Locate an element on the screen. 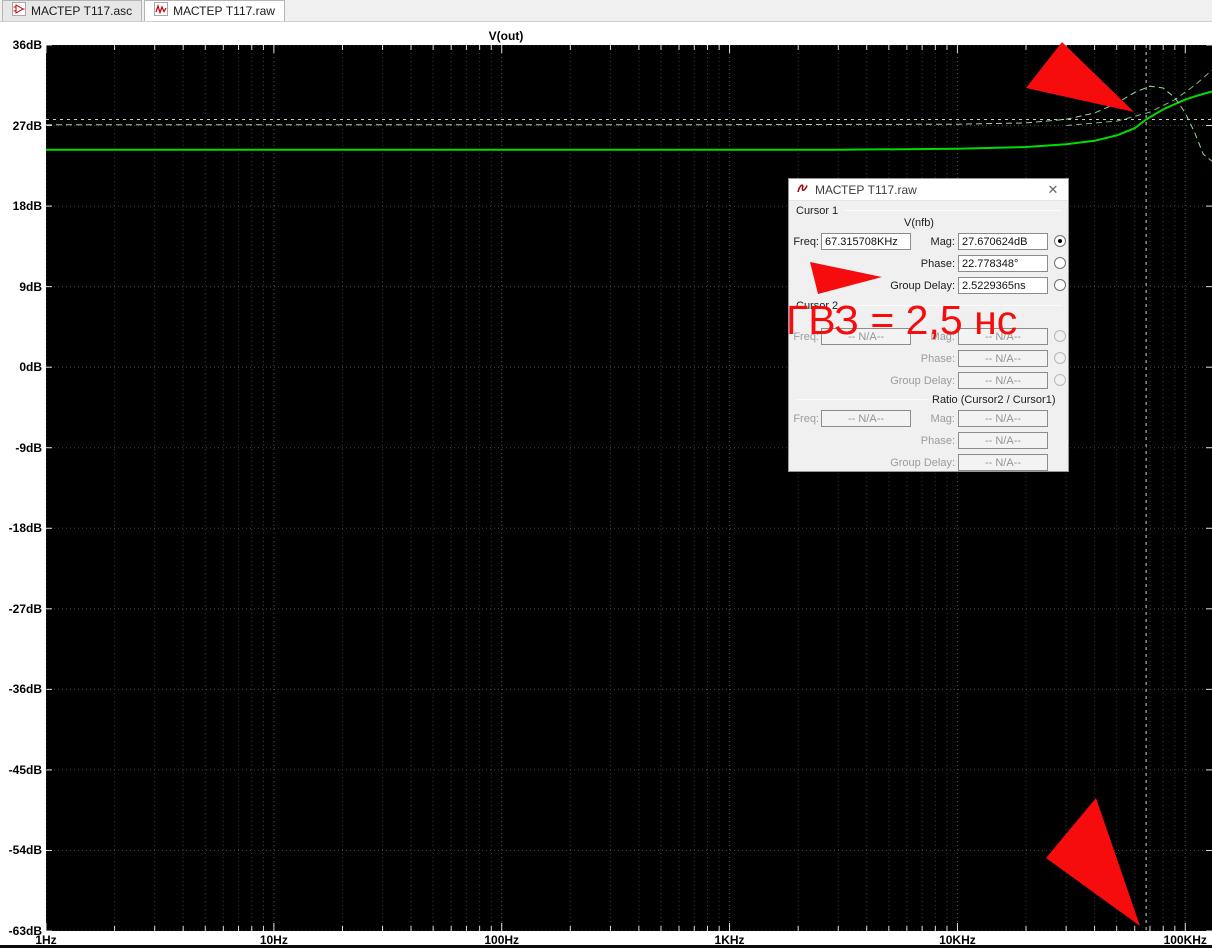  cursor2-groupdelay-radio is located at coordinates (1060, 380).